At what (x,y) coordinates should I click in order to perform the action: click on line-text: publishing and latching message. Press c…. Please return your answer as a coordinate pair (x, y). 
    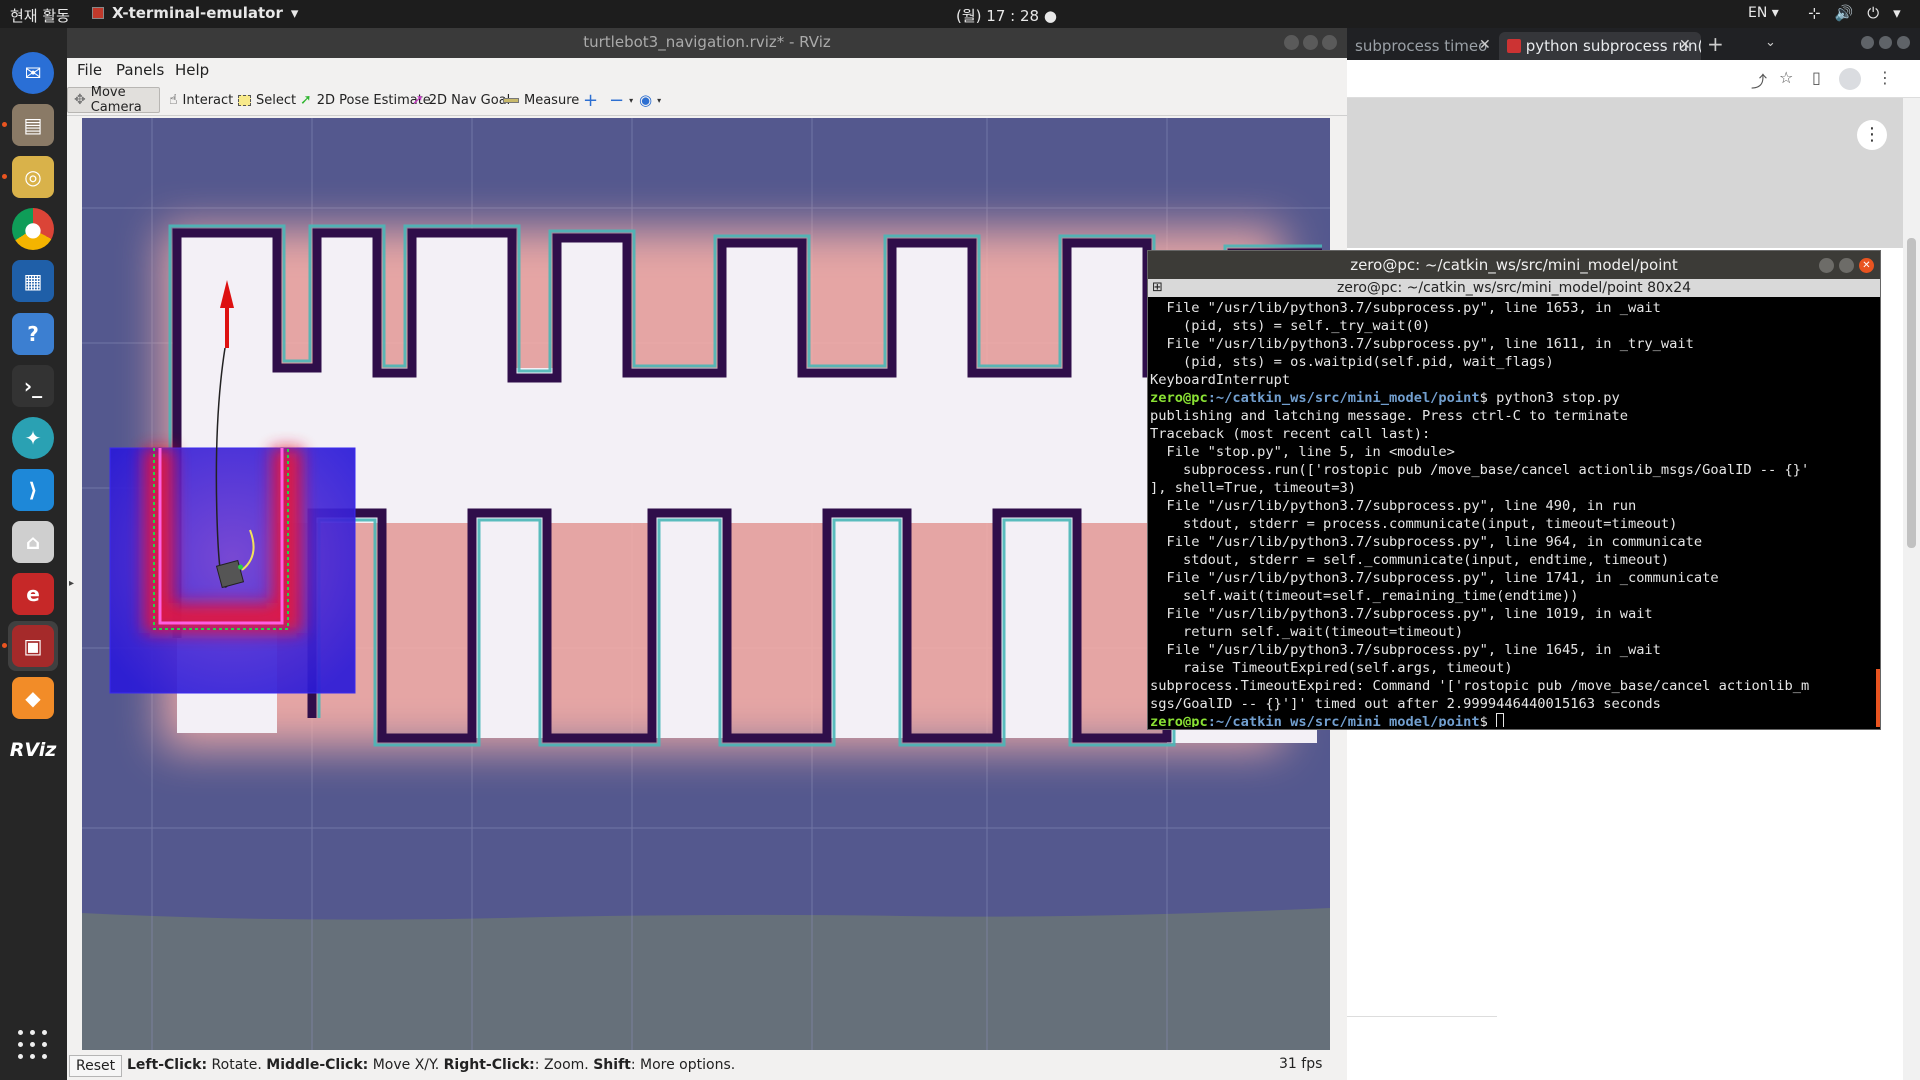
    Looking at the image, I should click on (1389, 416).